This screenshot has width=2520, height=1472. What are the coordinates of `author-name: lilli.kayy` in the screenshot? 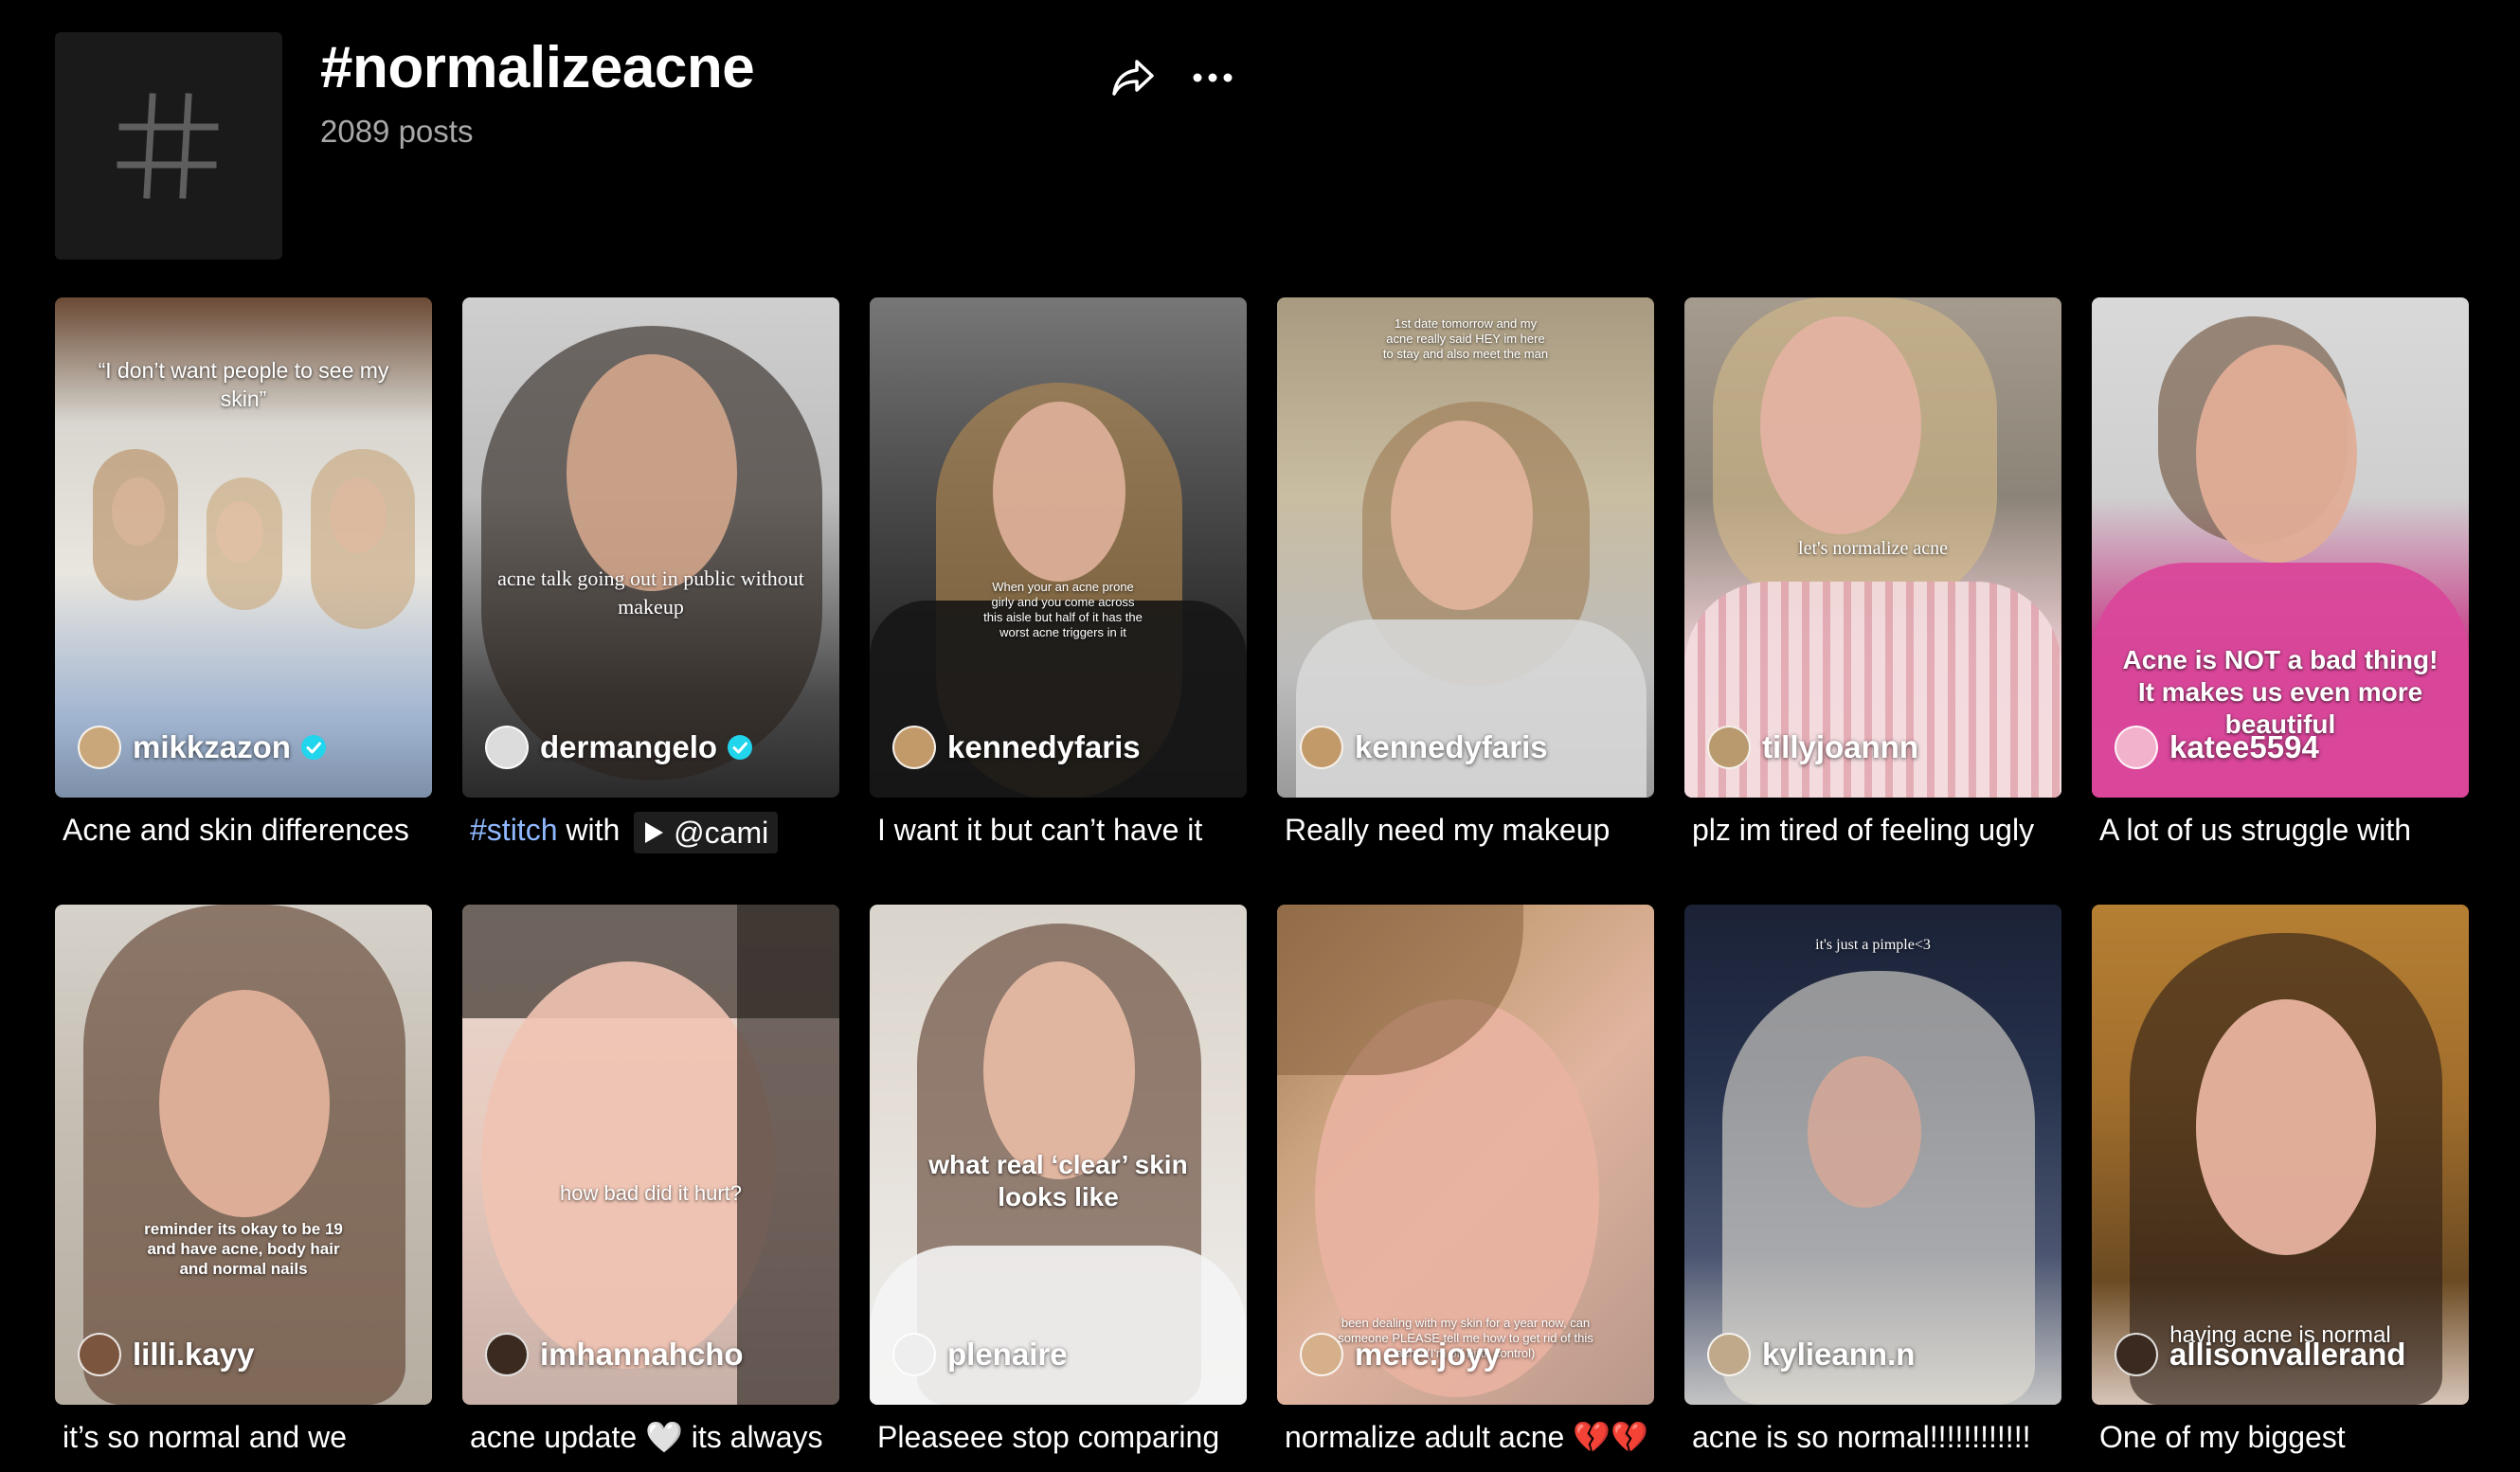 It's located at (193, 1355).